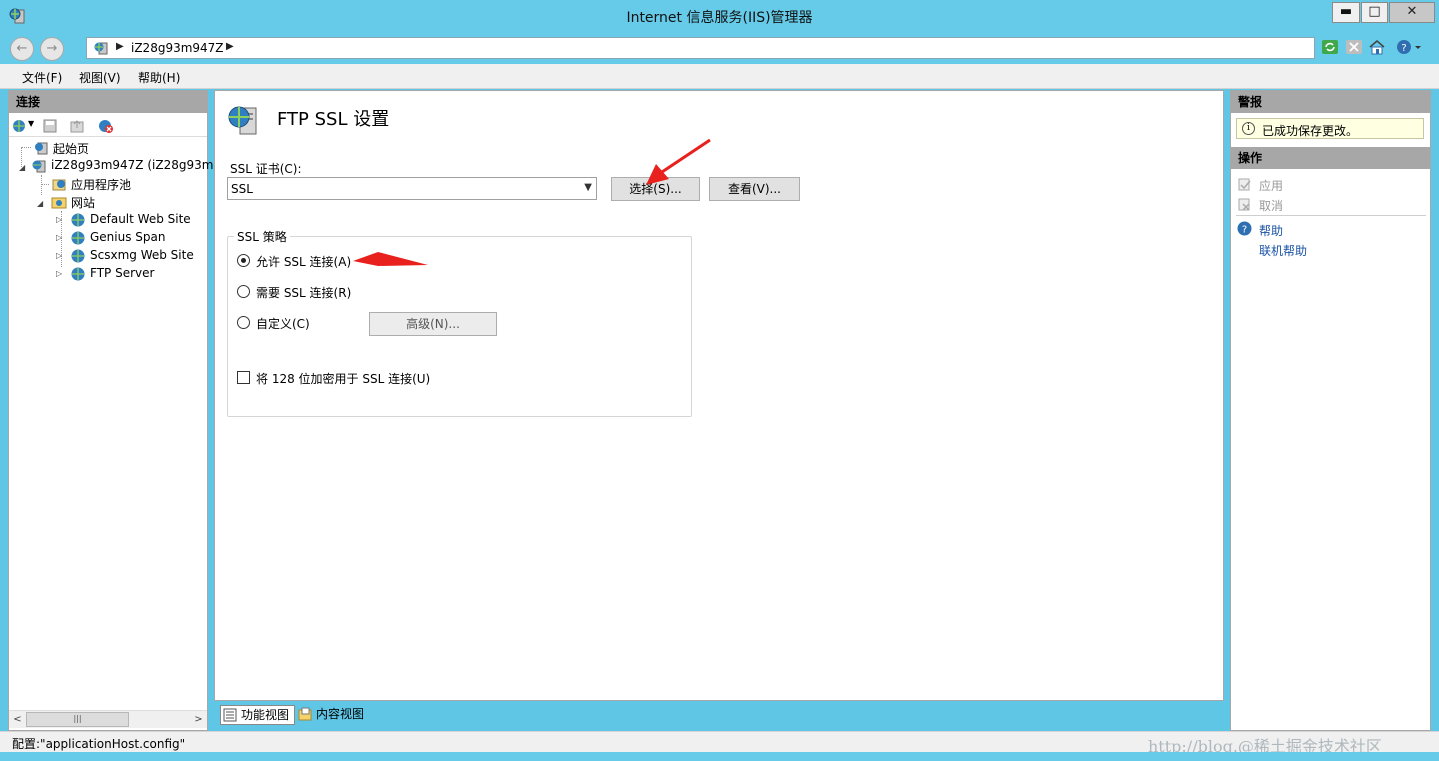  I want to click on horizontal-scrollbar: < ||| >, so click(108, 719).